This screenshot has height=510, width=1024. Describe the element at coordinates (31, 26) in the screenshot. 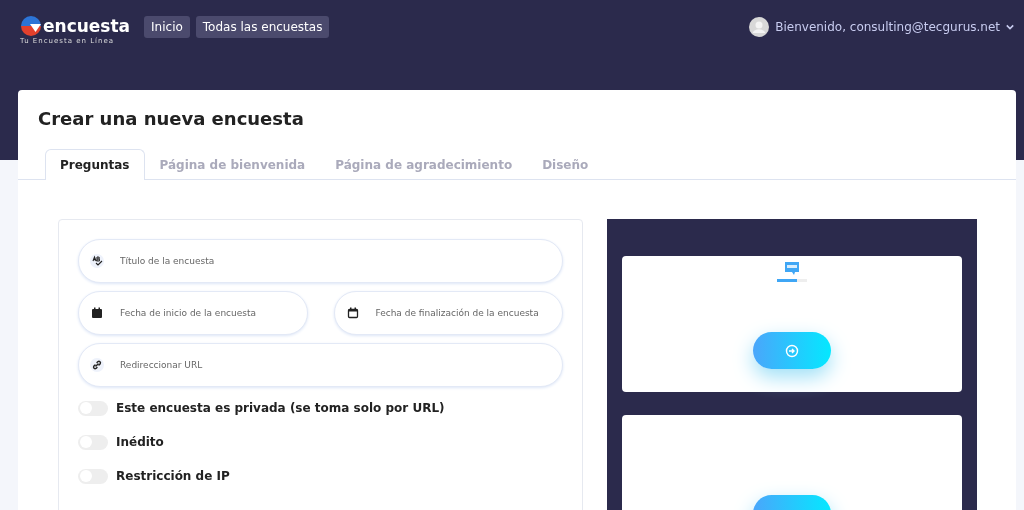

I see `logo-icon` at that location.